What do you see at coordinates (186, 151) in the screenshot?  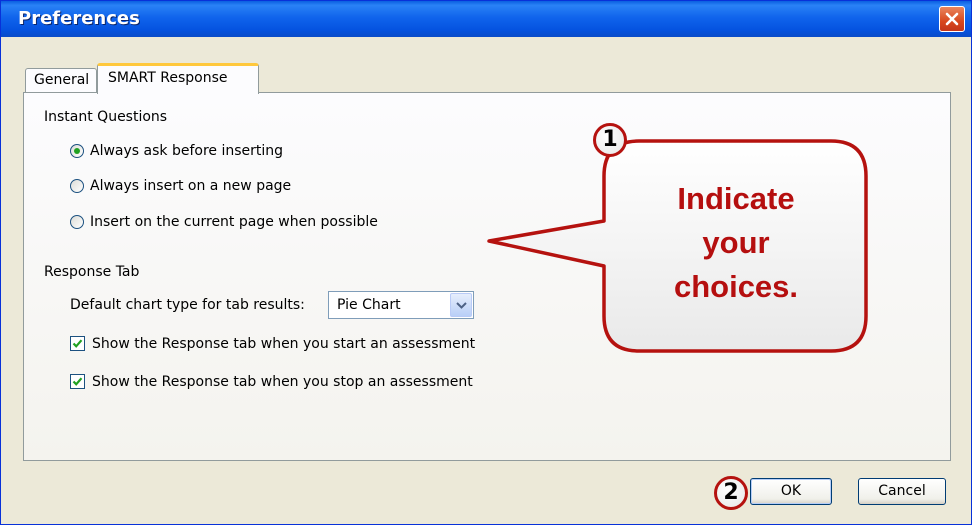 I see `radio-always-ask-label: Always ask before inserting` at bounding box center [186, 151].